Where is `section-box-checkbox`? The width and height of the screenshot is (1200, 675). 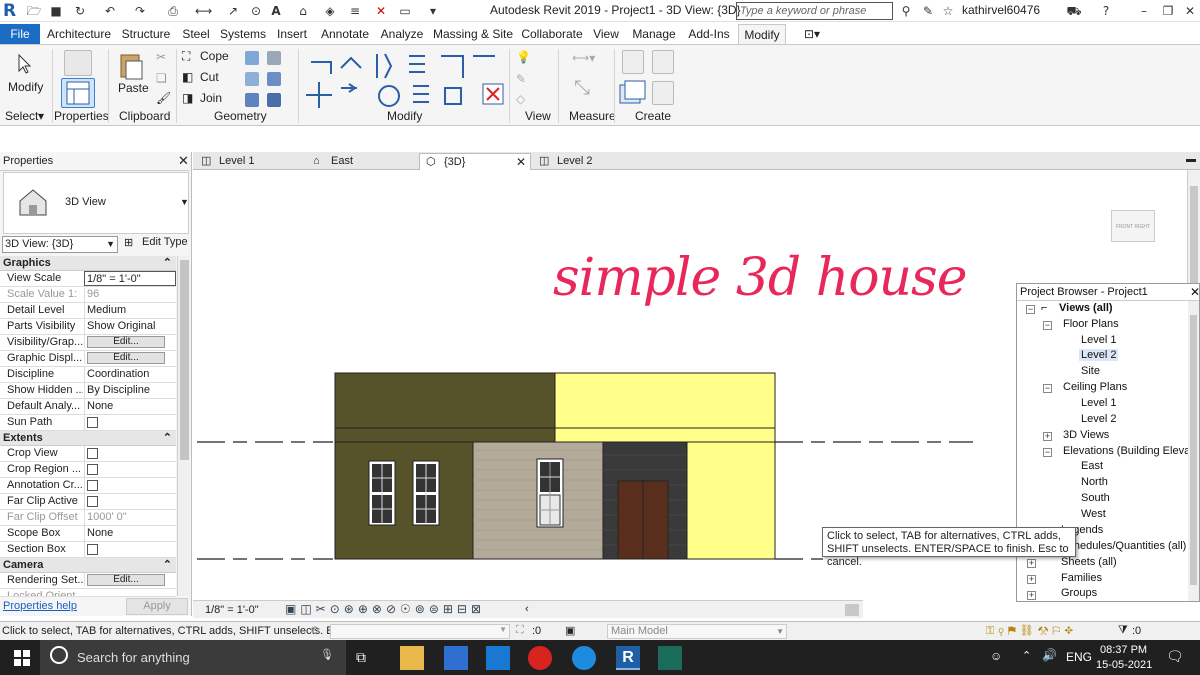
section-box-checkbox is located at coordinates (92, 549).